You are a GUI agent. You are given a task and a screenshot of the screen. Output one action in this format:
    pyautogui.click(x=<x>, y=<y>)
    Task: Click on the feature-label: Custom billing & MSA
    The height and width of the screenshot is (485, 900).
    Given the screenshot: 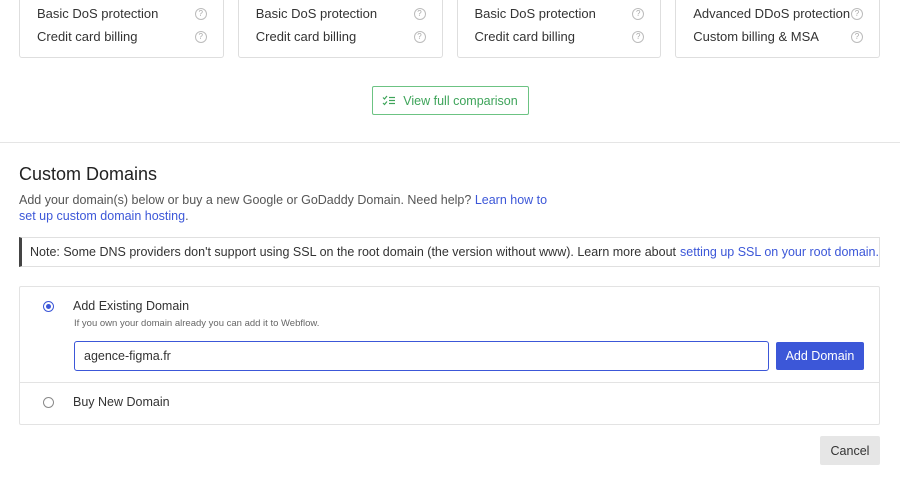 What is the action you would take?
    pyautogui.click(x=756, y=36)
    